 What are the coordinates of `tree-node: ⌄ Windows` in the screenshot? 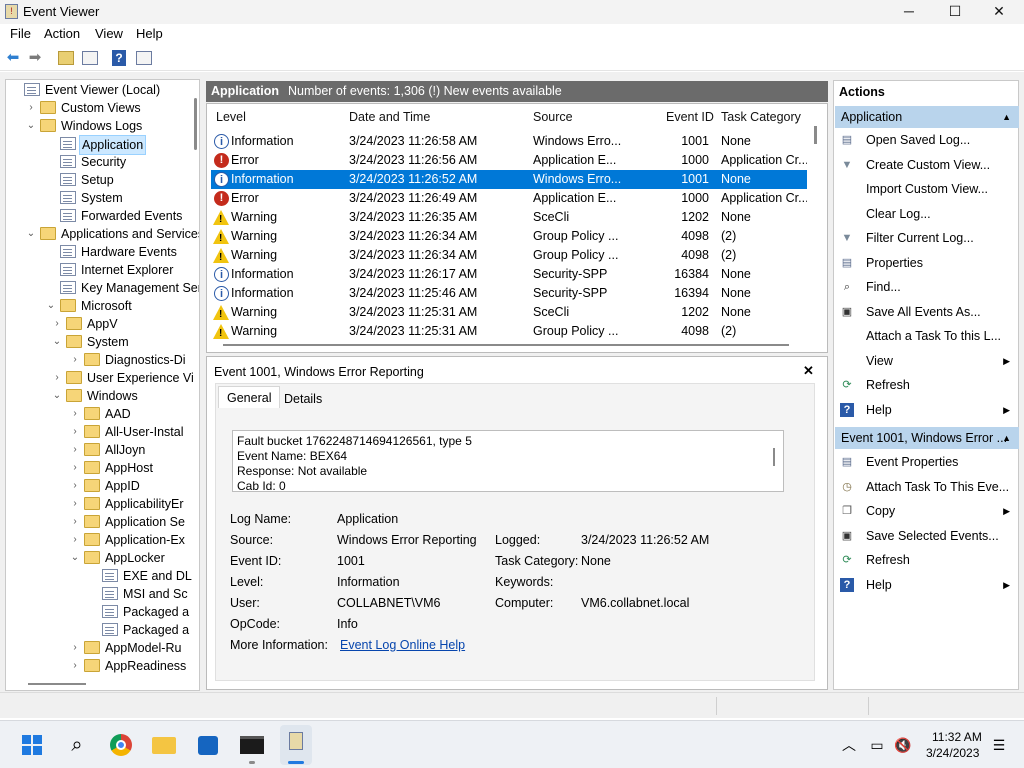 It's located at (99, 396).